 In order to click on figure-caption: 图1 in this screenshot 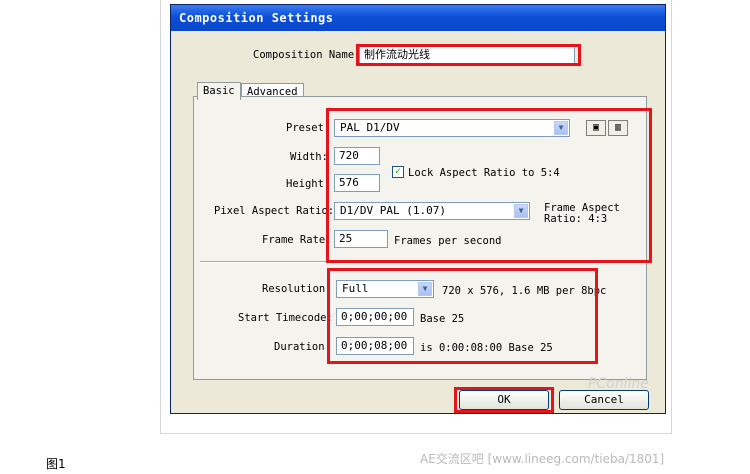, I will do `click(56, 464)`.